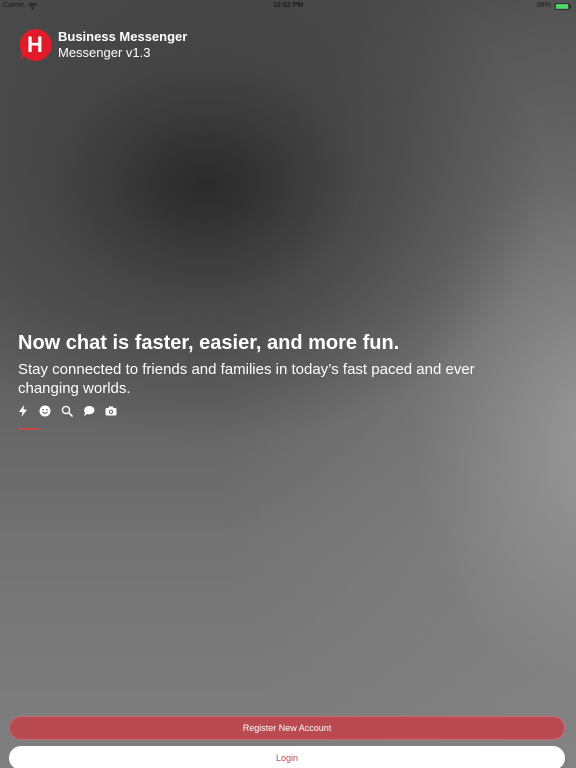 The width and height of the screenshot is (576, 768). I want to click on camera-icon, so click(111, 411).